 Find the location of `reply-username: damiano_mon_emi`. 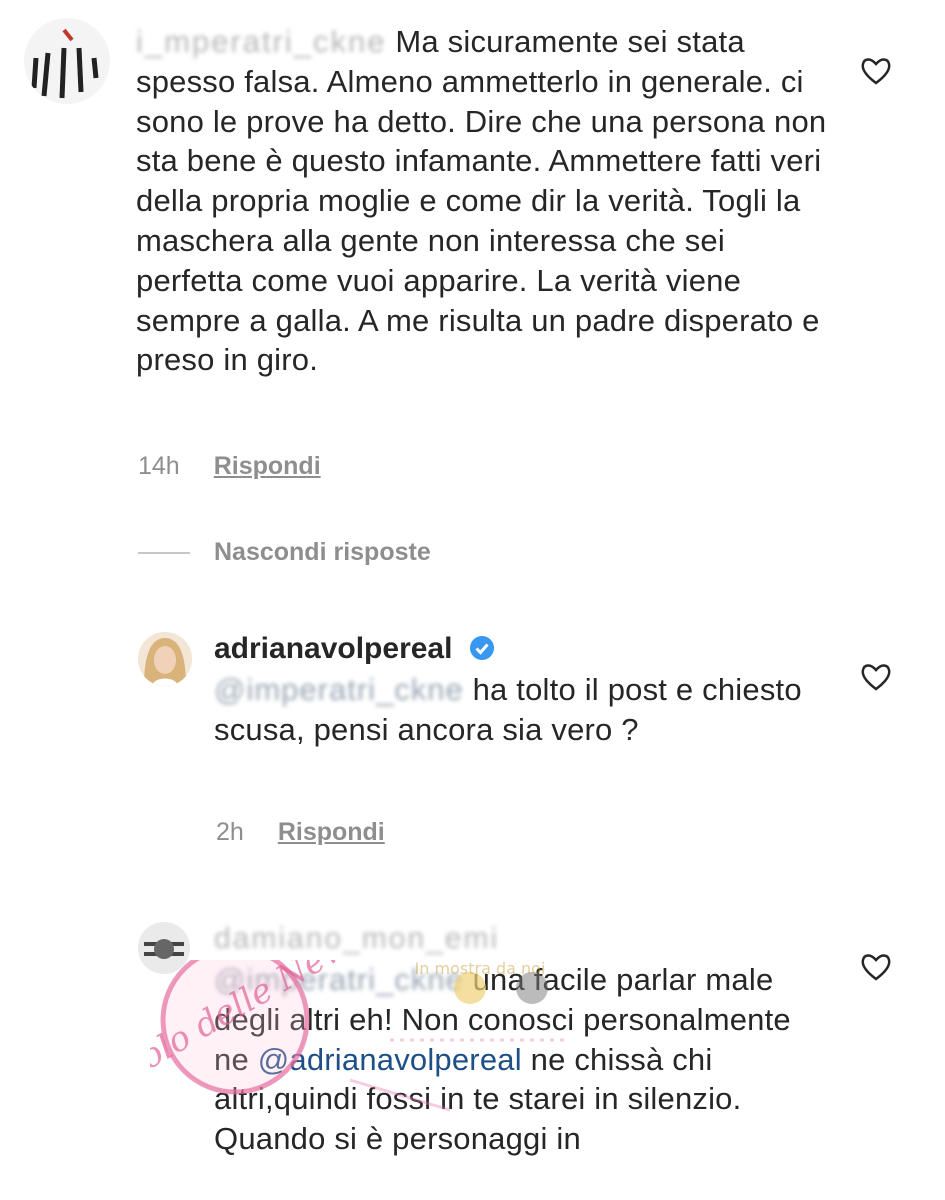

reply-username: damiano_mon_emi is located at coordinates (356, 939).